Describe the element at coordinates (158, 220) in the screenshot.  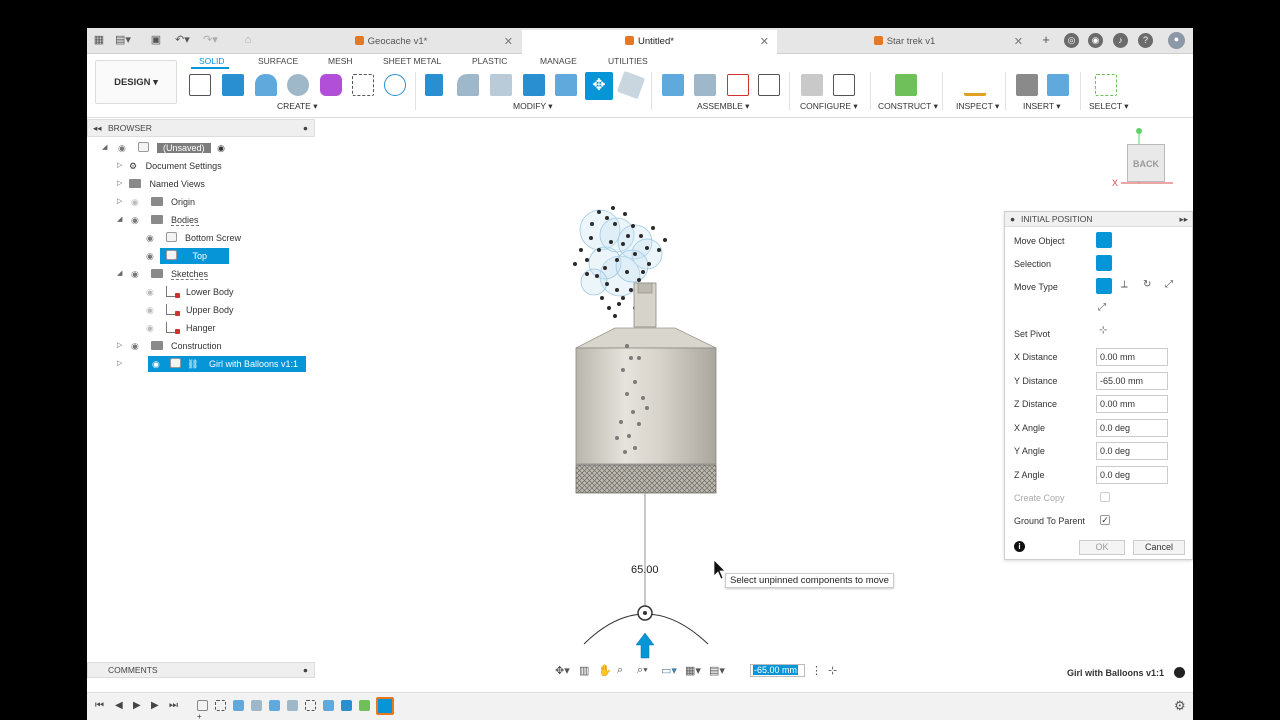
I see `tree-bodies: ◢ ◉ Bodies` at that location.